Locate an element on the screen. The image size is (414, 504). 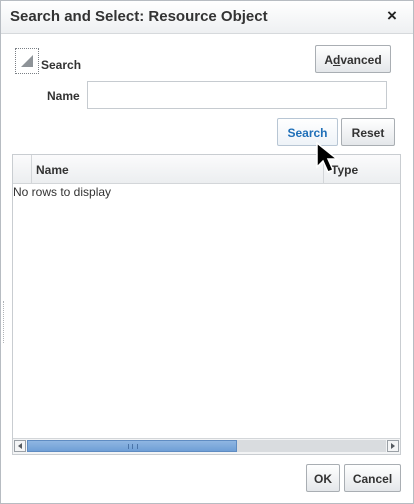
reset-button: Reset is located at coordinates (368, 132).